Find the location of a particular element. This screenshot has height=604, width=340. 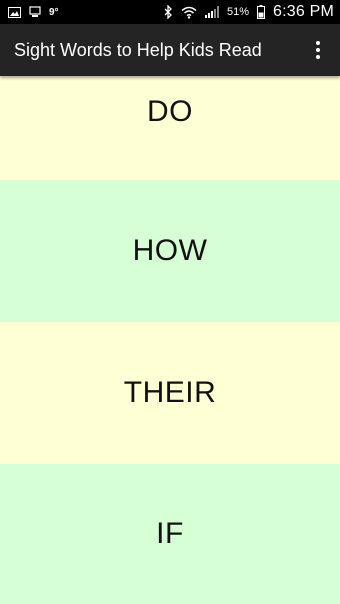

notification-area: 9° is located at coordinates (33, 12).